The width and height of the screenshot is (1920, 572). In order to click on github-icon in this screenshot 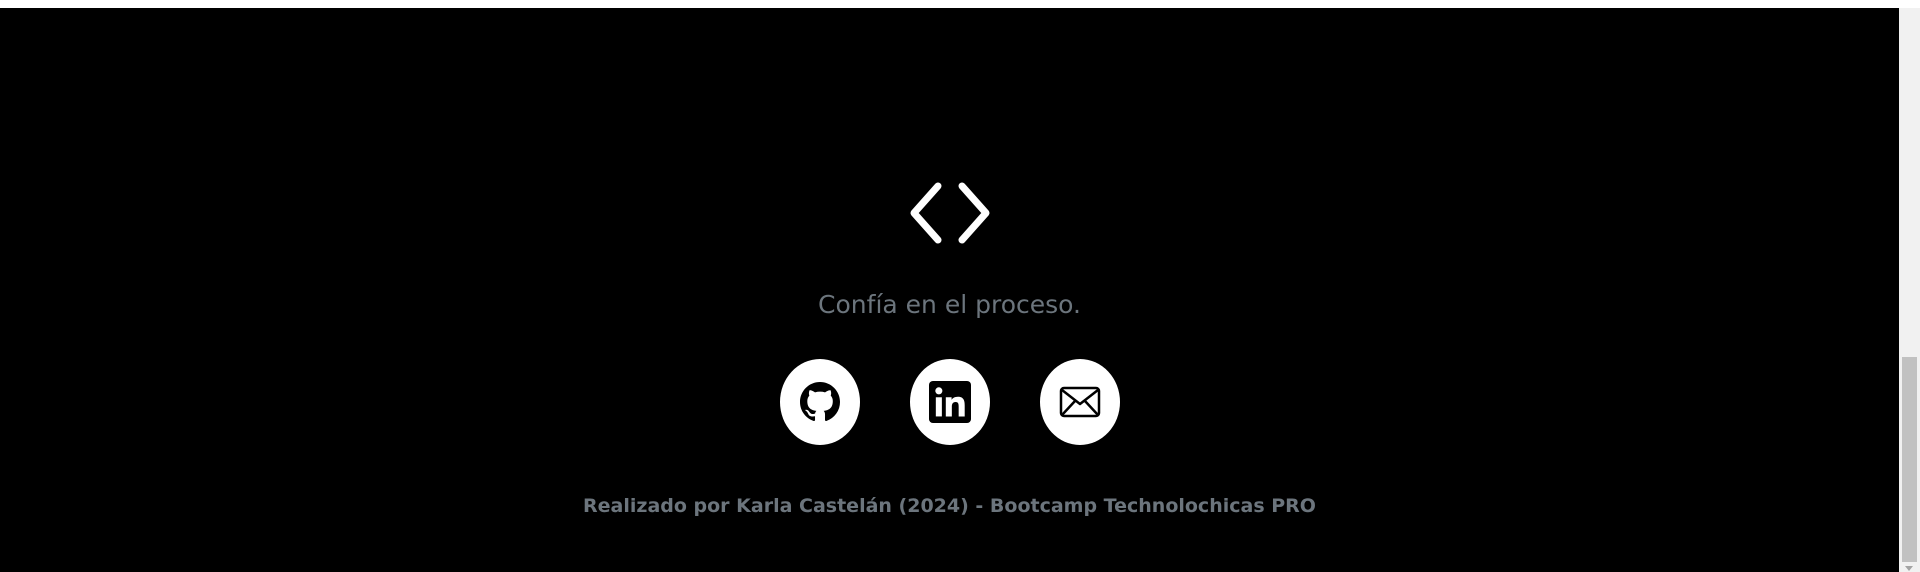, I will do `click(820, 402)`.